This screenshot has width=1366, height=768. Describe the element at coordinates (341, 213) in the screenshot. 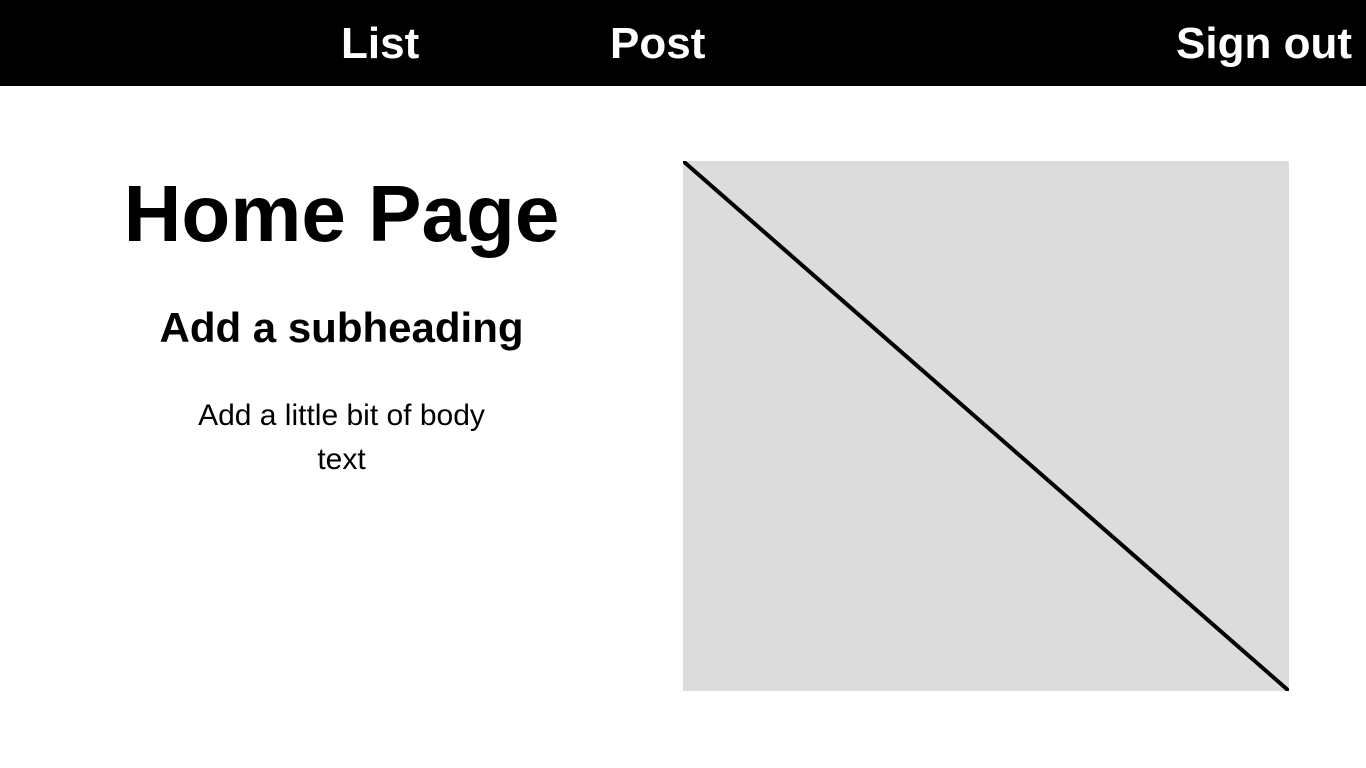

I see `page-title: Home Page` at that location.